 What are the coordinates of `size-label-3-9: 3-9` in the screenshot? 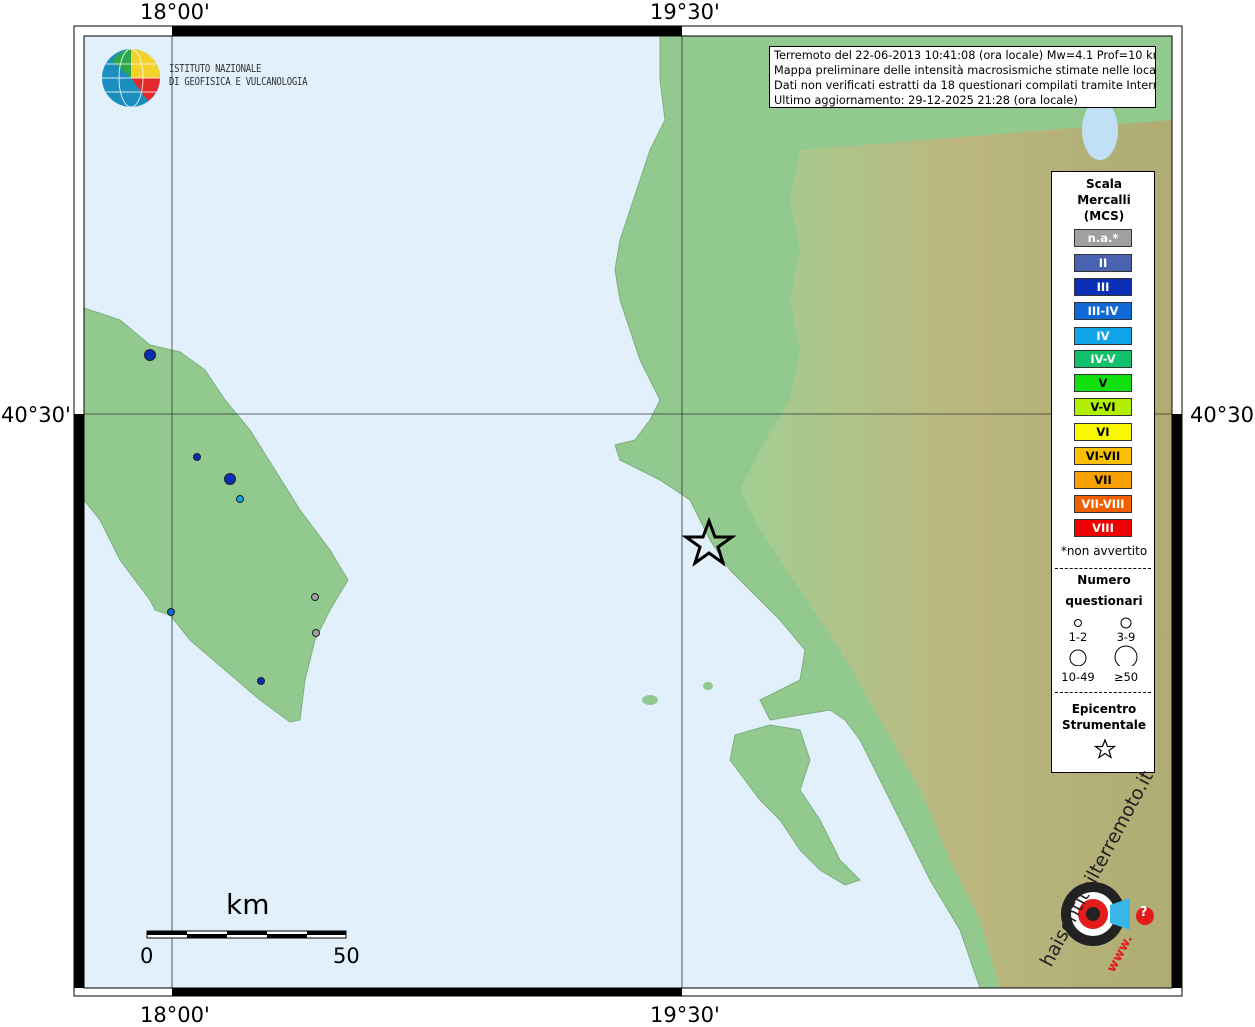 It's located at (1126, 637).